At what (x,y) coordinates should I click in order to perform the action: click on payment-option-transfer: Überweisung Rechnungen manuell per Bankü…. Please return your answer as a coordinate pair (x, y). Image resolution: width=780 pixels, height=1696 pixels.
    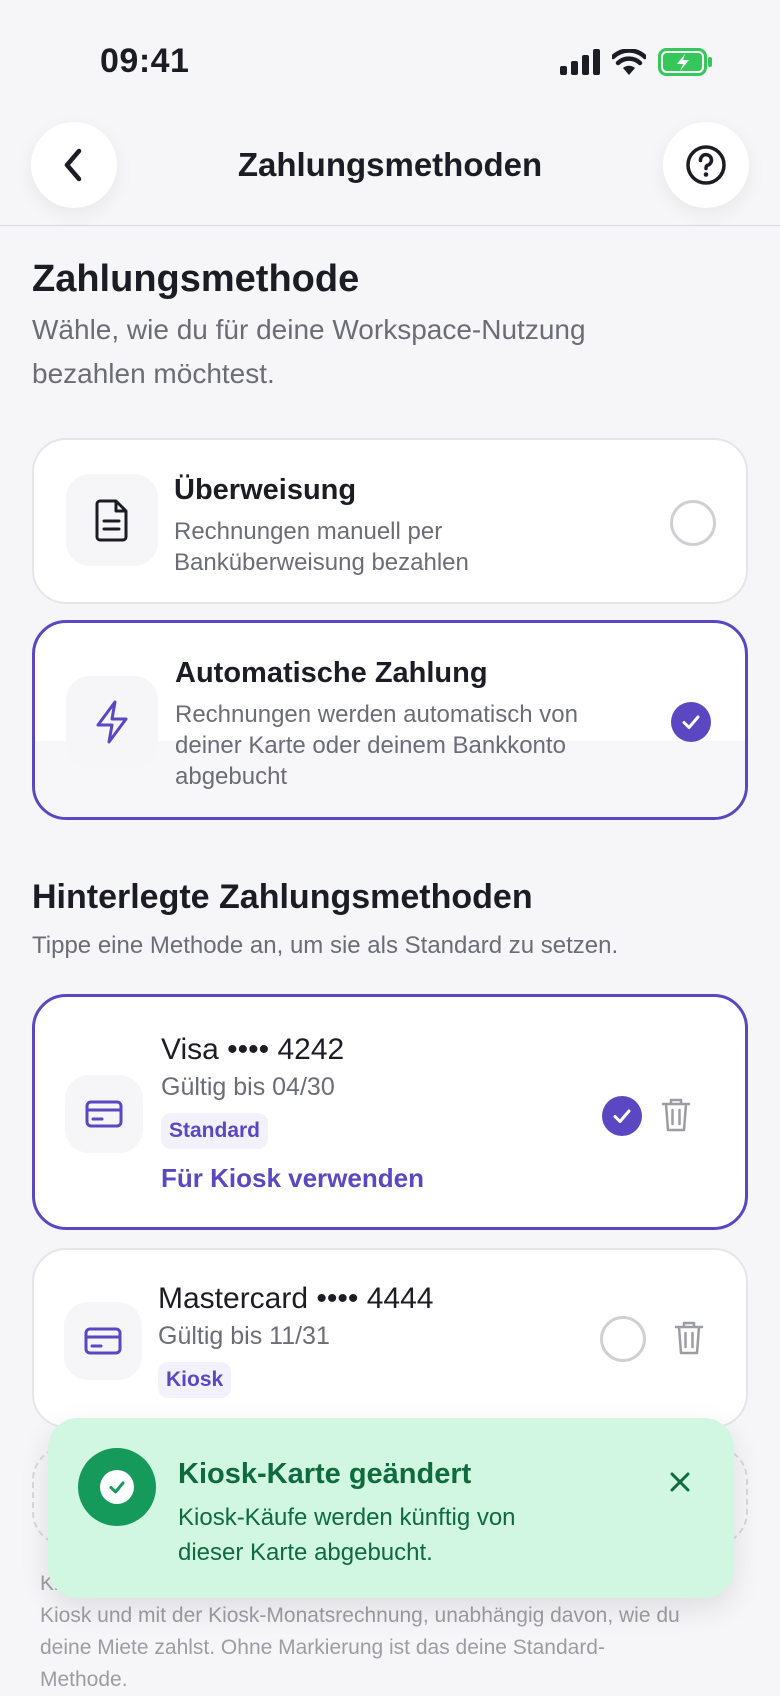
    Looking at the image, I should click on (390, 521).